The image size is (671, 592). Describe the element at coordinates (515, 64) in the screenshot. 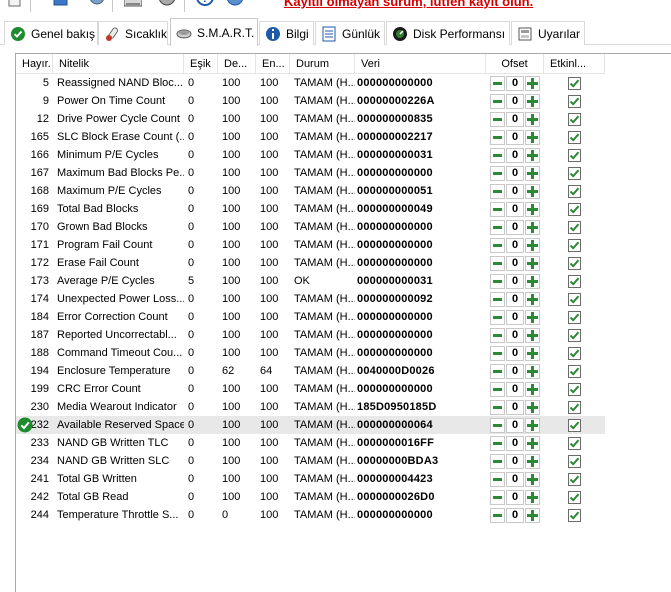

I see `column-header-offset: Ofset` at that location.